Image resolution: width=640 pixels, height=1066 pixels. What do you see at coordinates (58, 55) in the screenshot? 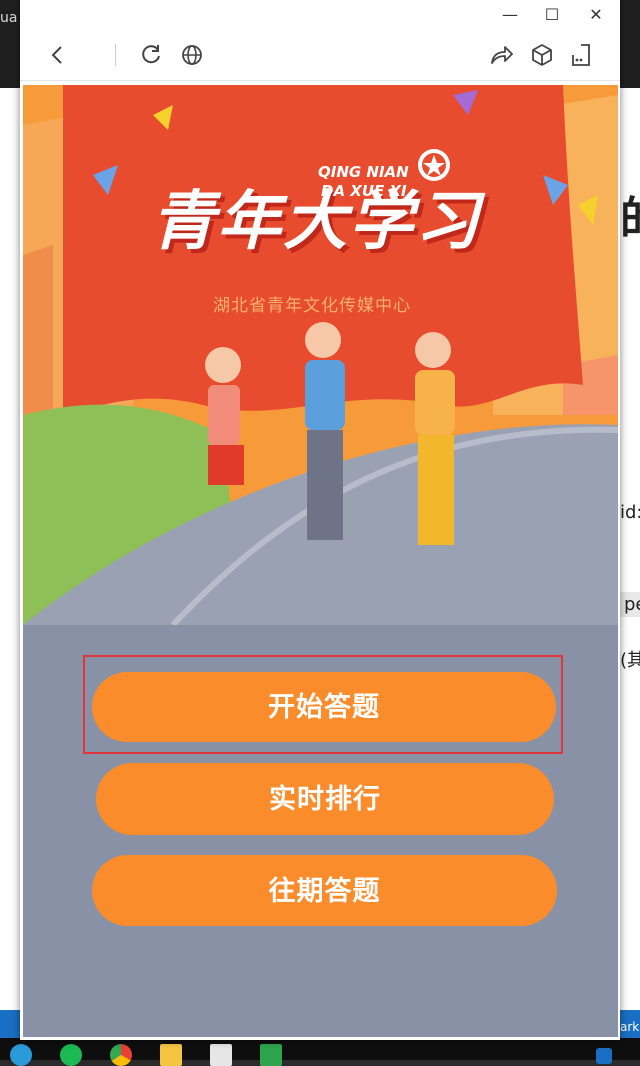
I see `back-arrow-icon` at bounding box center [58, 55].